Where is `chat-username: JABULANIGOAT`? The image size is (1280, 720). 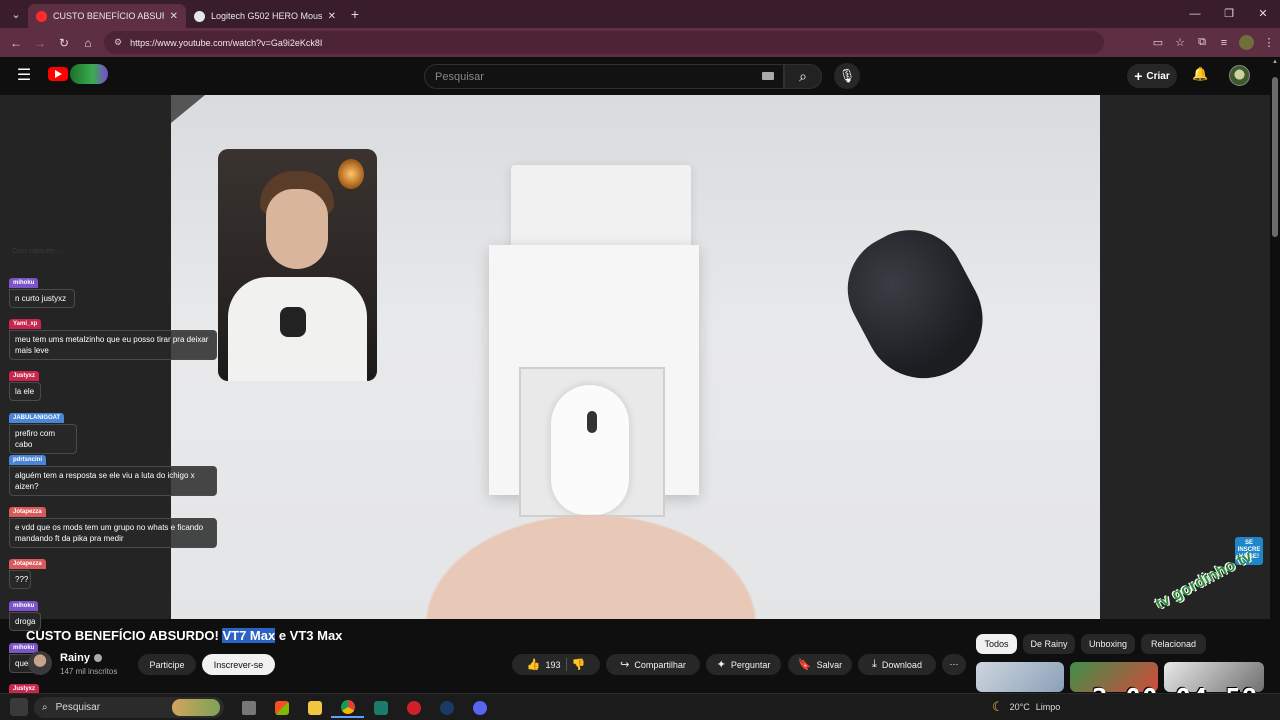
chat-username: JABULANIGOAT is located at coordinates (37, 418).